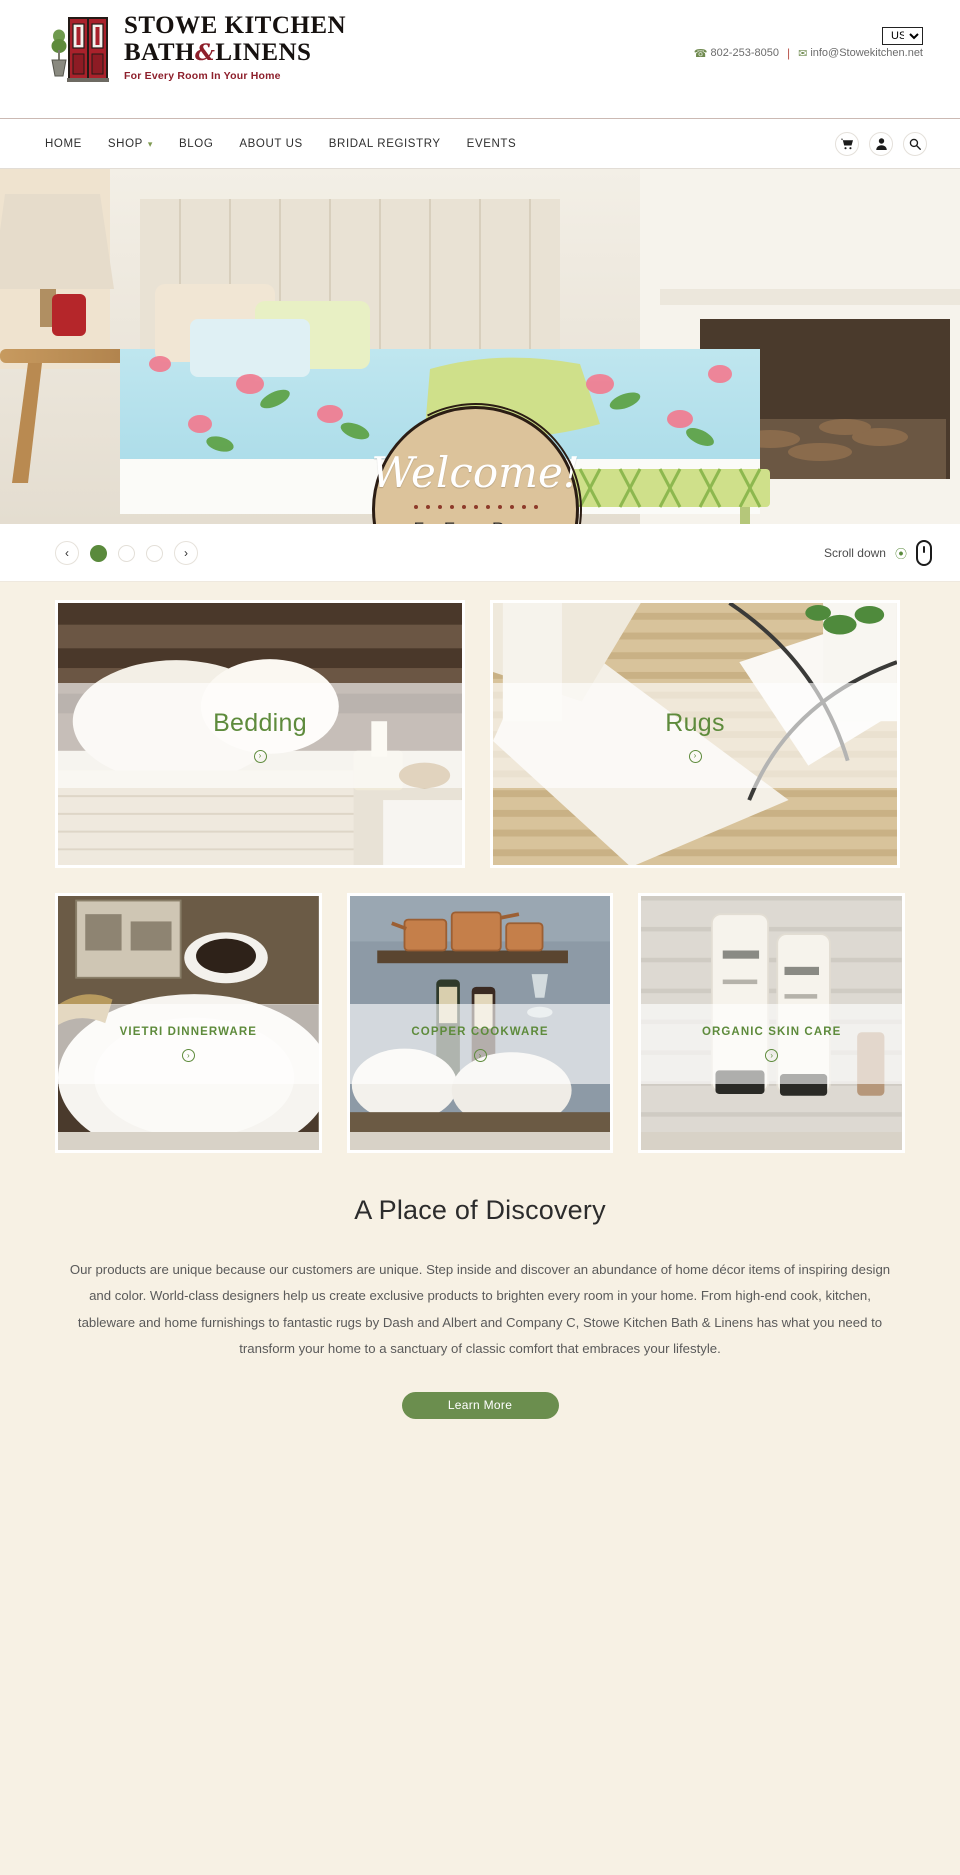 Image resolution: width=960 pixels, height=1875 pixels. I want to click on red-double-door-logo-icon, so click(81, 47).